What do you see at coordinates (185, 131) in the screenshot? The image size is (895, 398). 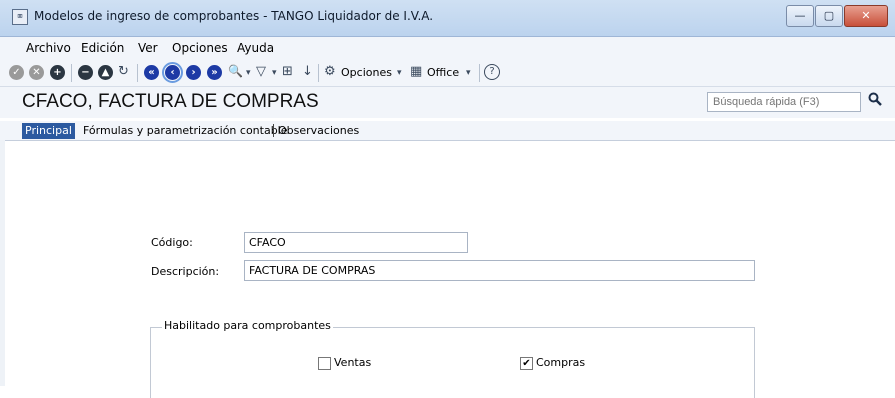 I see `tab-formulas: Fórmulas y parametrización contable` at bounding box center [185, 131].